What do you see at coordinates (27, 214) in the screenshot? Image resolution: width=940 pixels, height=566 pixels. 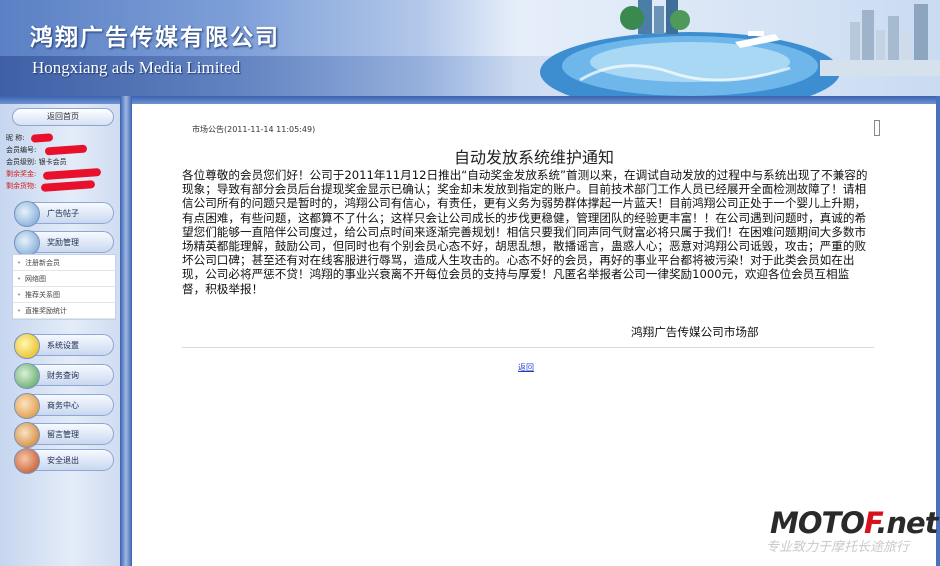 I see `news-icon` at bounding box center [27, 214].